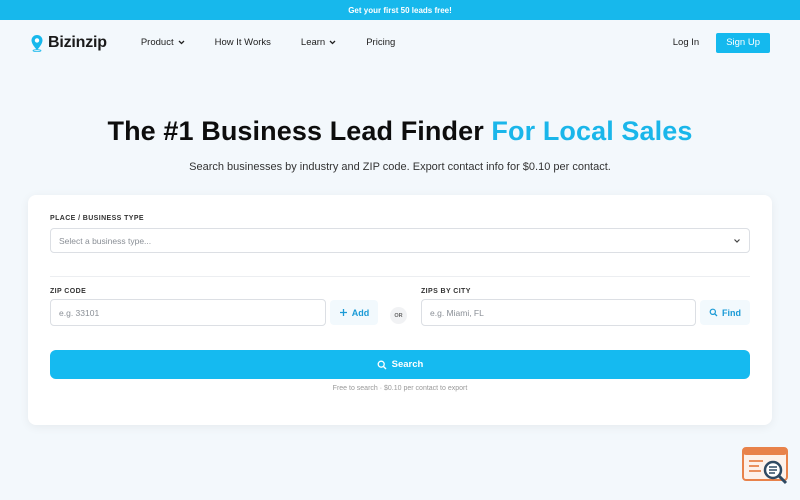  Describe the element at coordinates (188, 312) in the screenshot. I see `zip-input: e.g. 33101` at that location.